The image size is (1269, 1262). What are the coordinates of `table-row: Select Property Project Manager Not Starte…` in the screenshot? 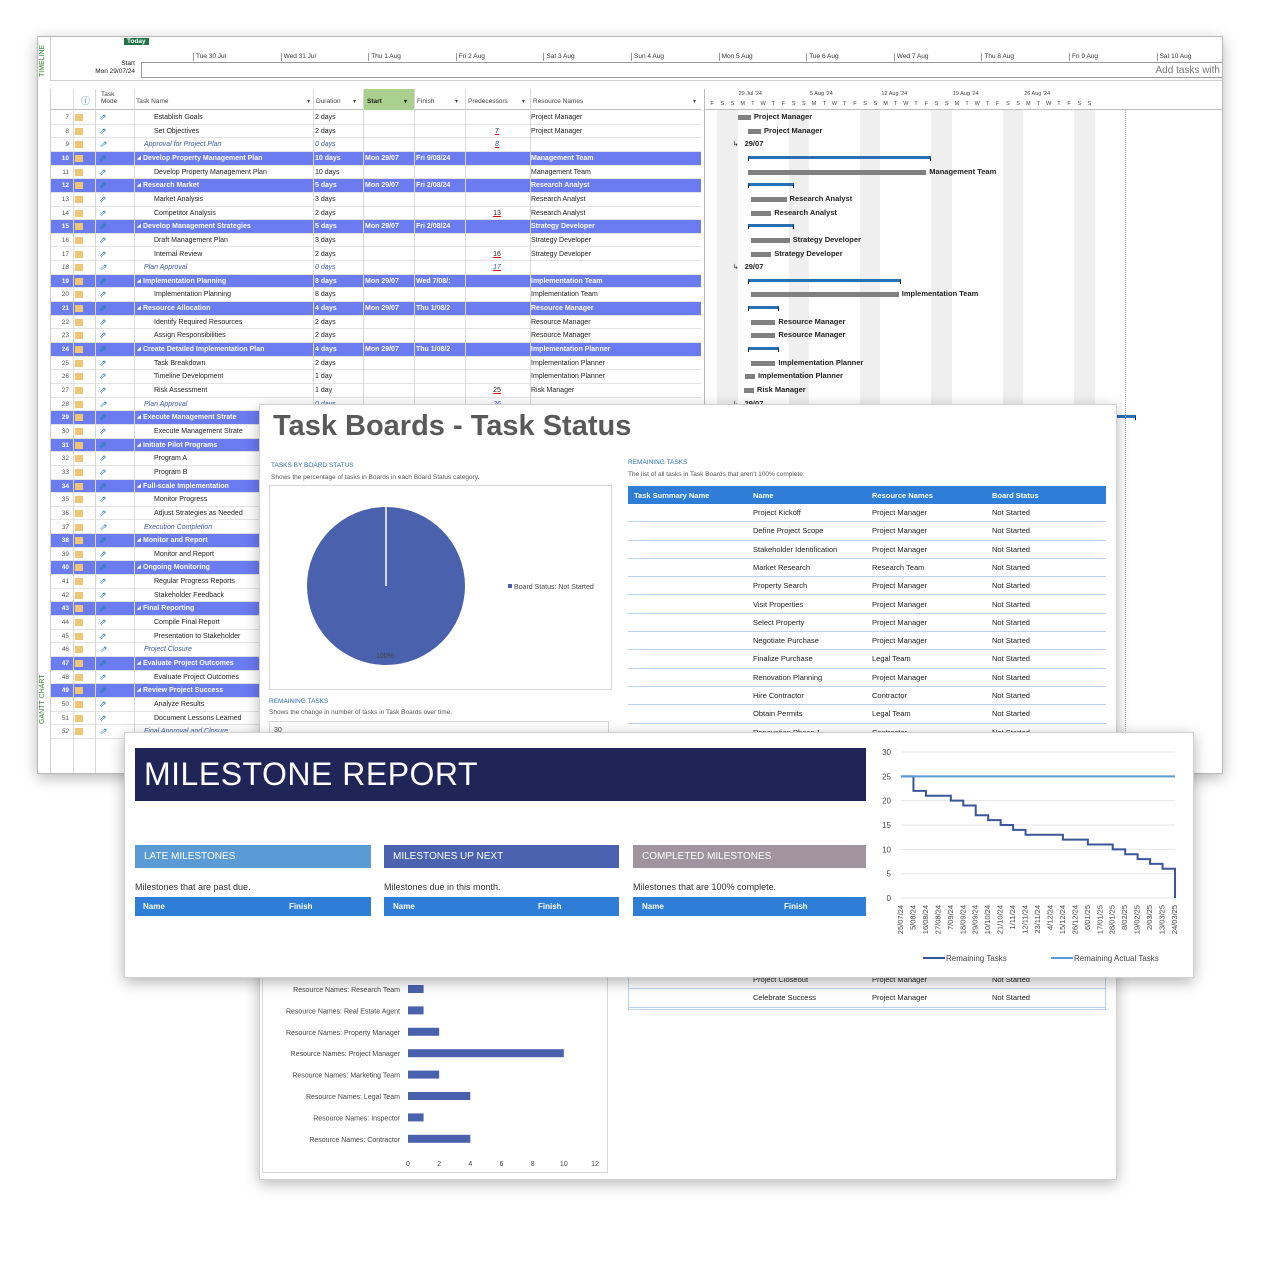 It's located at (867, 623).